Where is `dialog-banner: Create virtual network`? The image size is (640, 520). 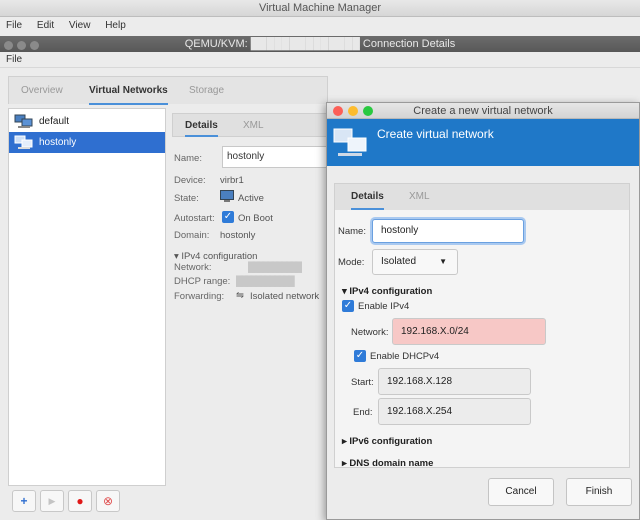
dialog-banner: Create virtual network is located at coordinates (483, 142).